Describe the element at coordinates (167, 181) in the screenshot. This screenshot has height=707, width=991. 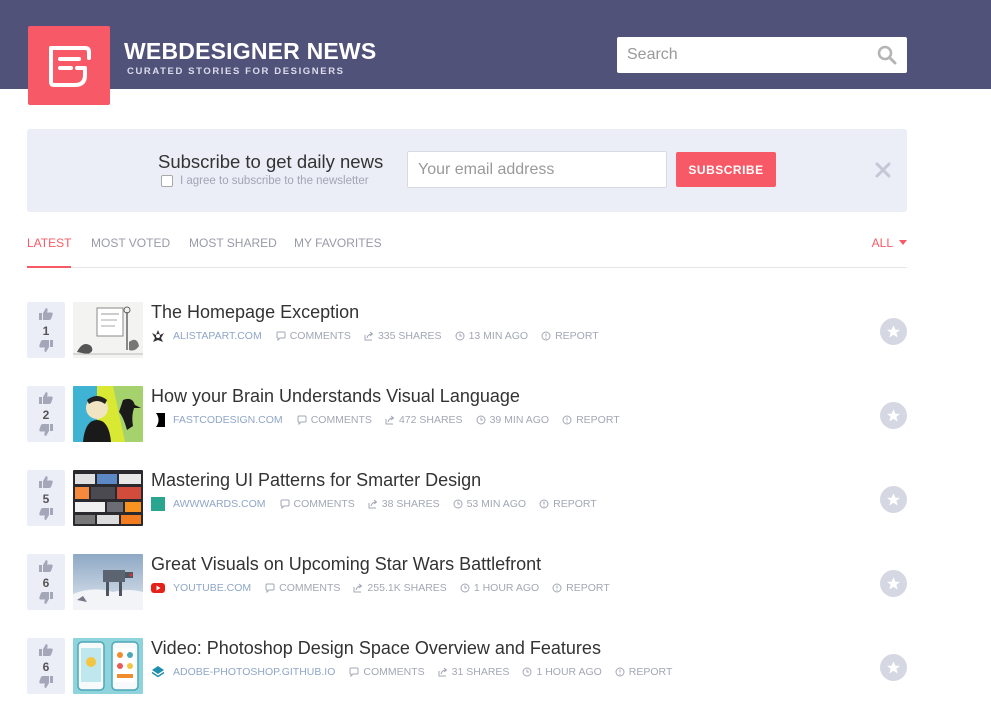
I see `agree-checkbox` at that location.